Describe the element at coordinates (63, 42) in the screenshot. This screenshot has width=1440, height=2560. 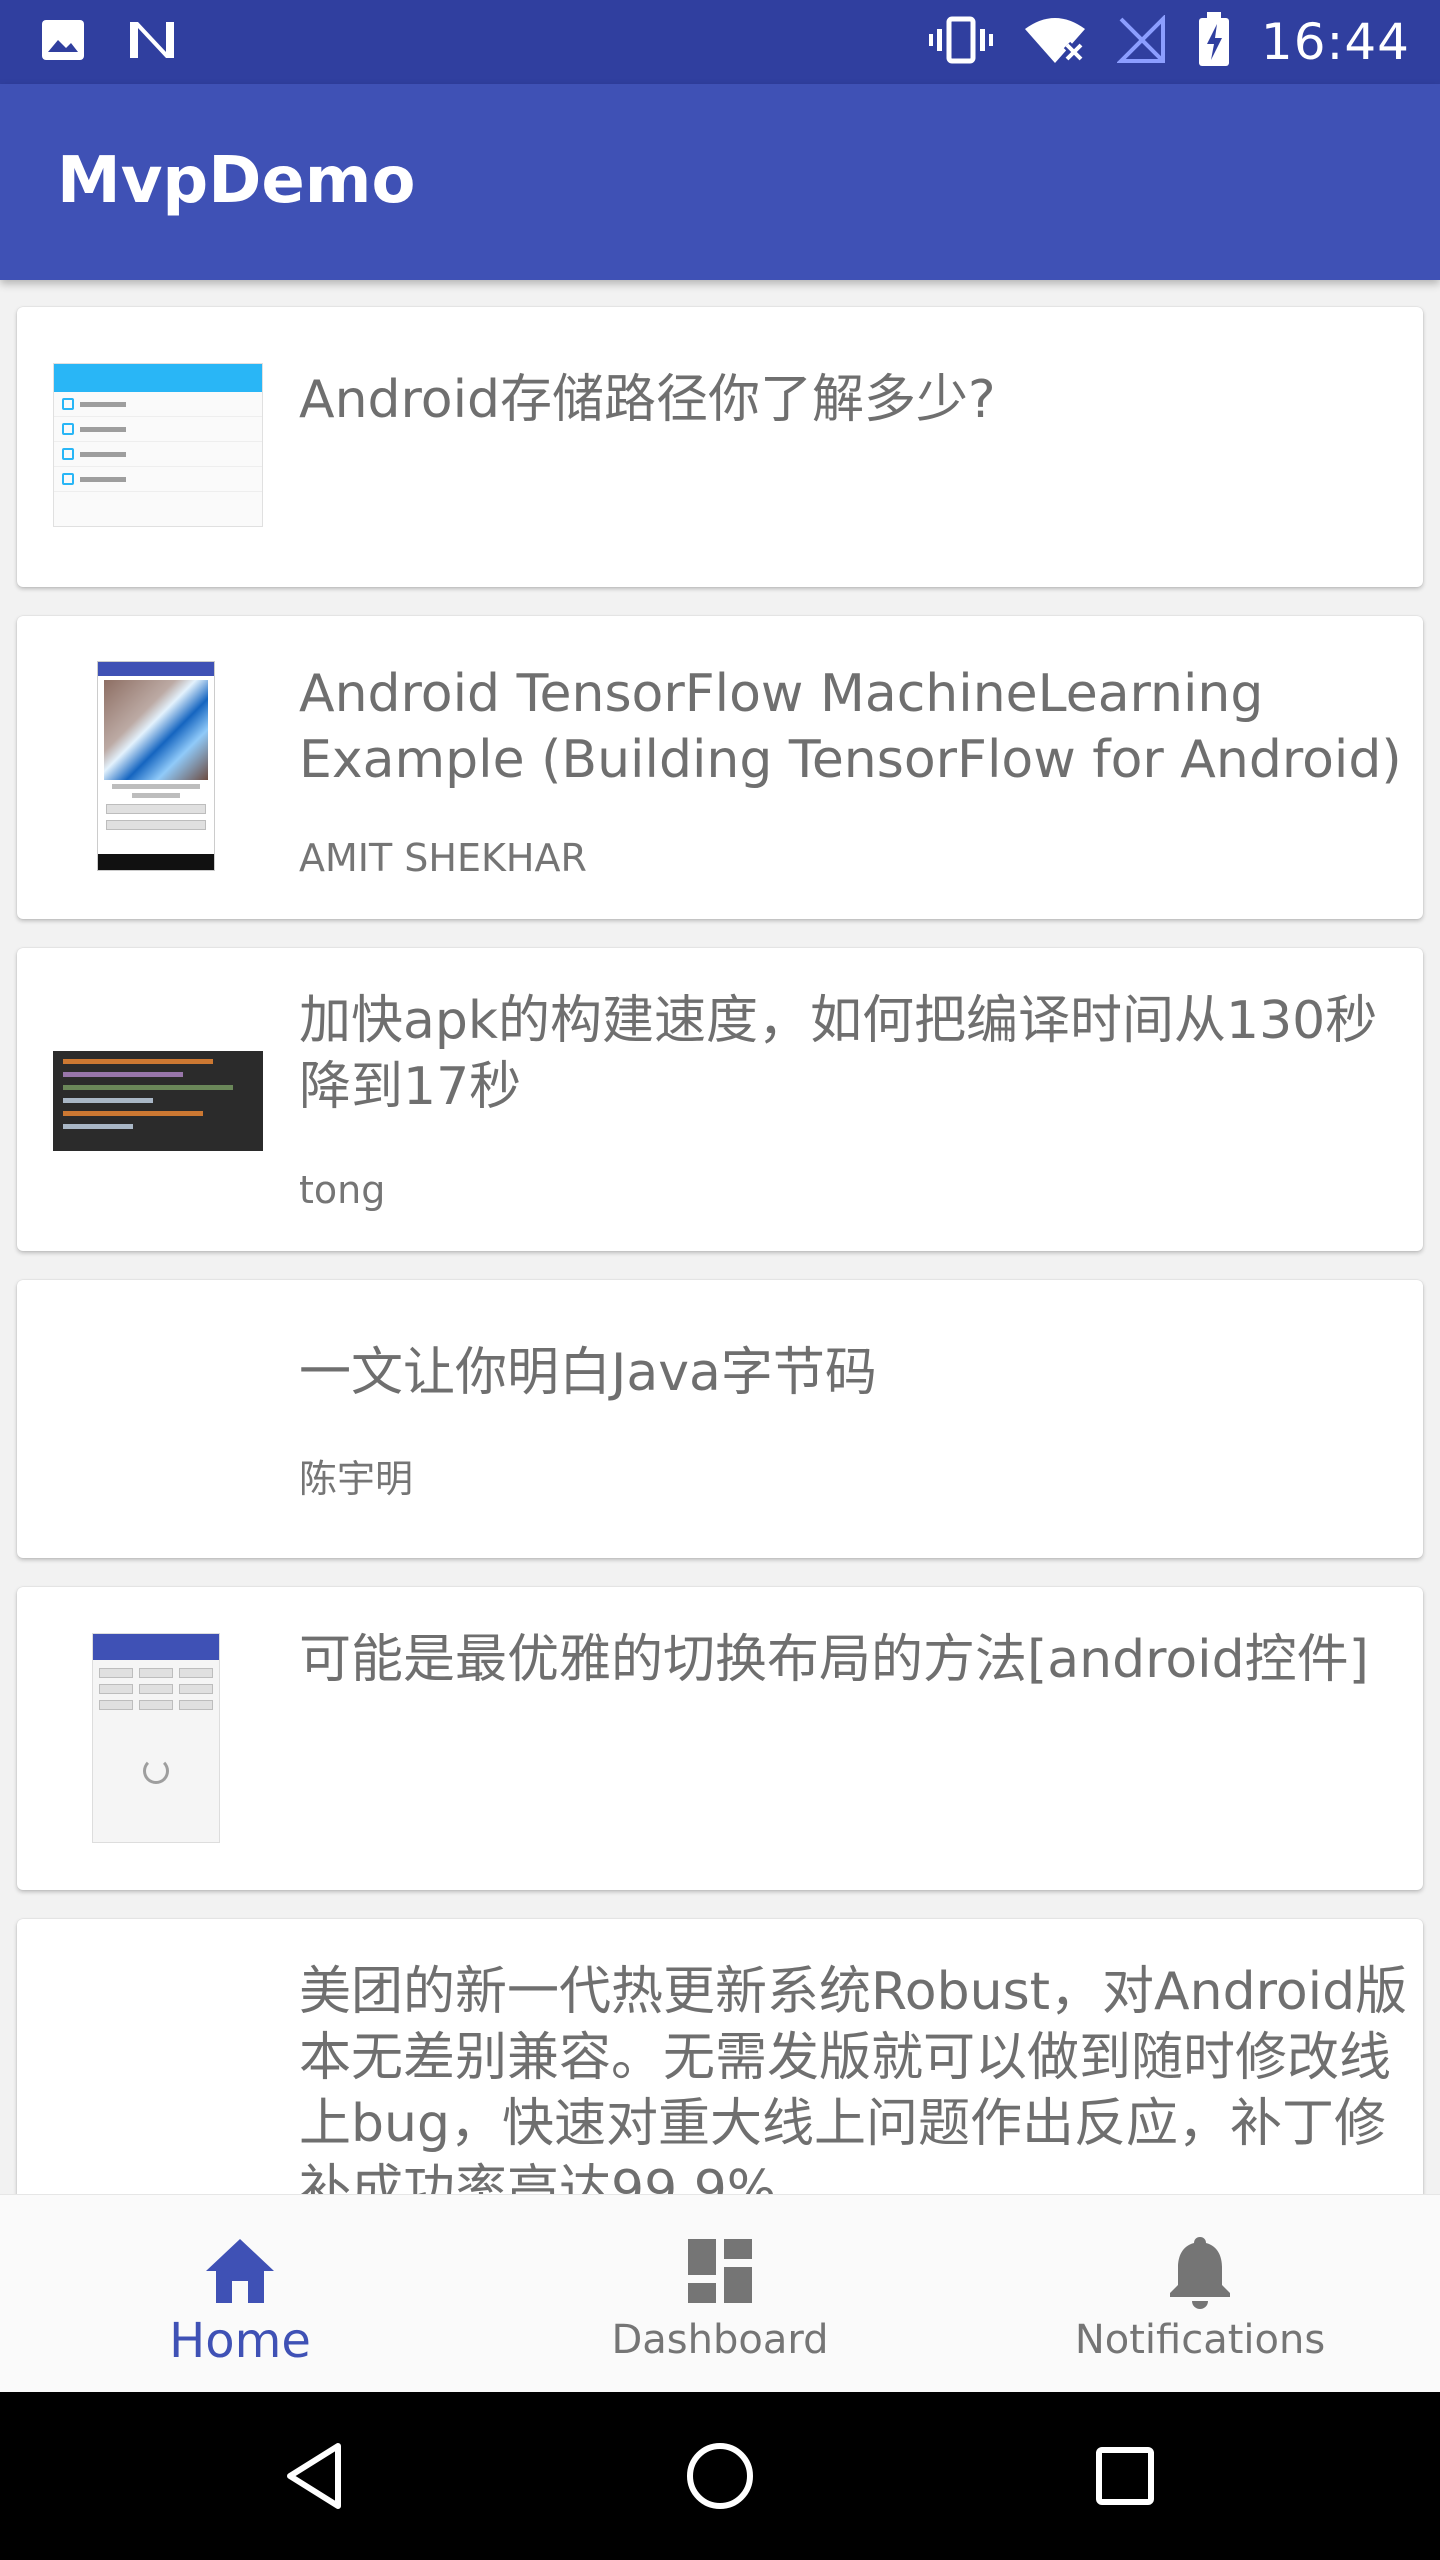
I see `image-icon` at that location.